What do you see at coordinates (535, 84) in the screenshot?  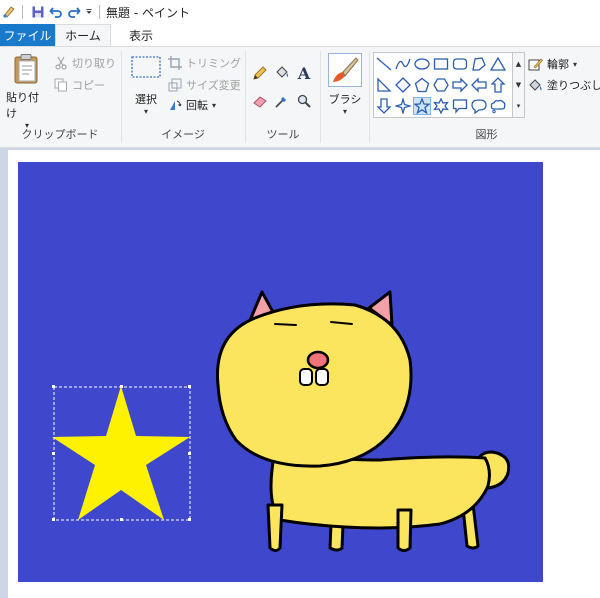 I see `fill-icon` at bounding box center [535, 84].